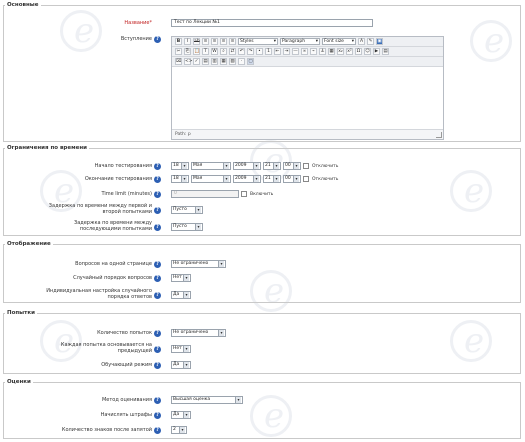 This screenshot has height=442, width=525. Describe the element at coordinates (187, 227) in the screenshot. I see `delay-later-select: Пусто ▾` at that location.